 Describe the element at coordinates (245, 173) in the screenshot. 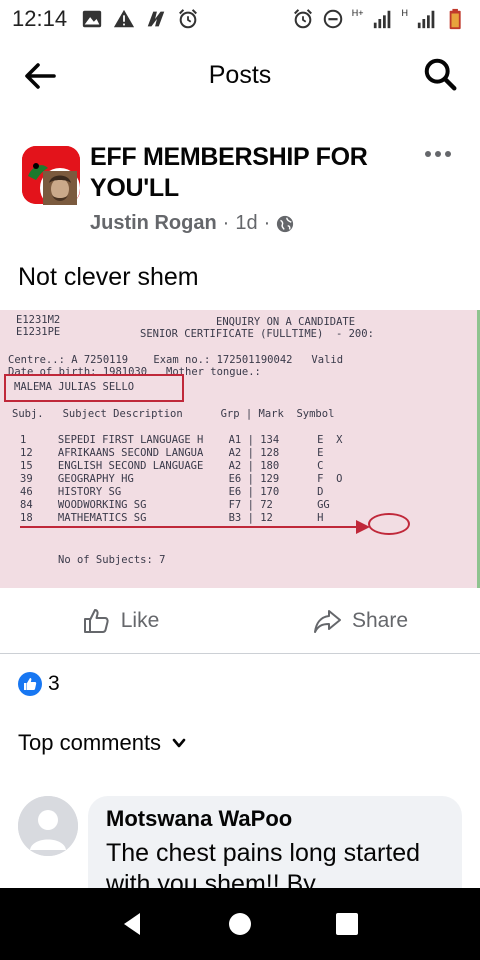

I see `group-name: EFF MEMBERSHIP FOR YOU'LL` at that location.